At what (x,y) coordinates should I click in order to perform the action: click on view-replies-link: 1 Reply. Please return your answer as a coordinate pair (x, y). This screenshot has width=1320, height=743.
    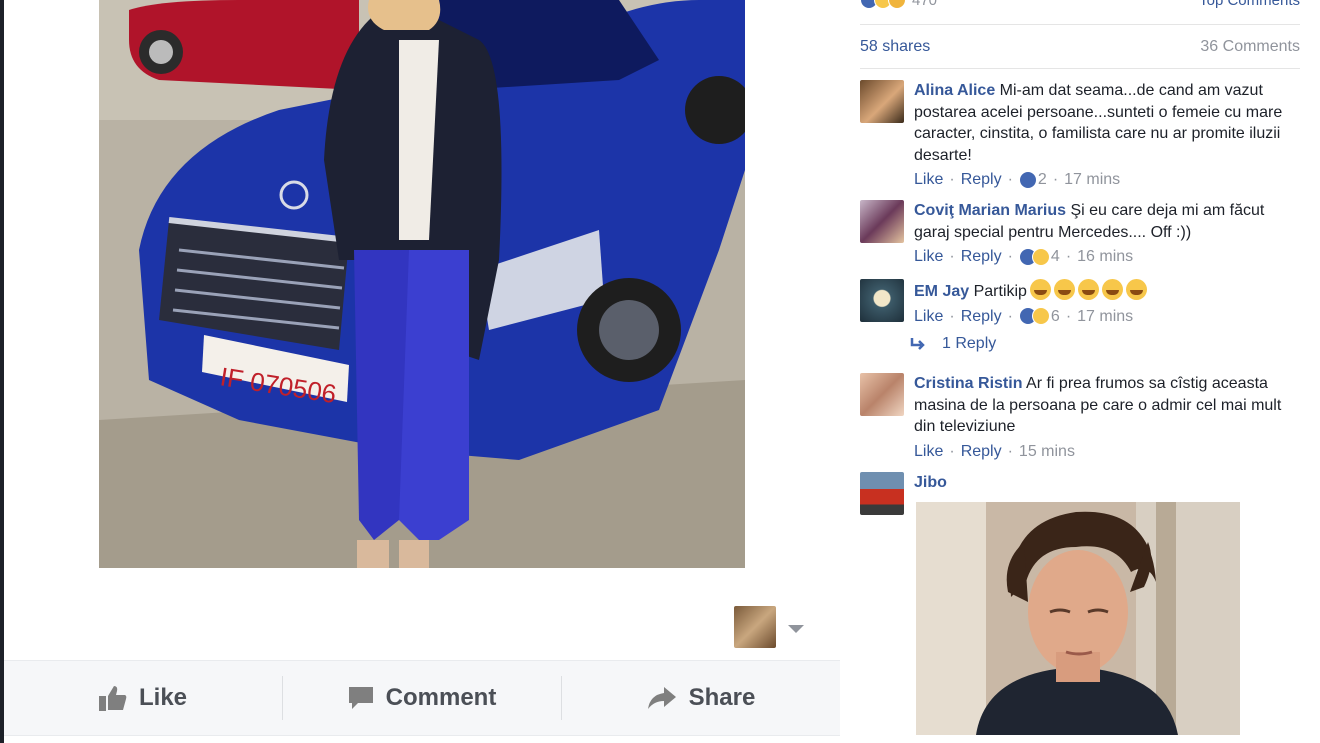
    Looking at the image, I should click on (953, 344).